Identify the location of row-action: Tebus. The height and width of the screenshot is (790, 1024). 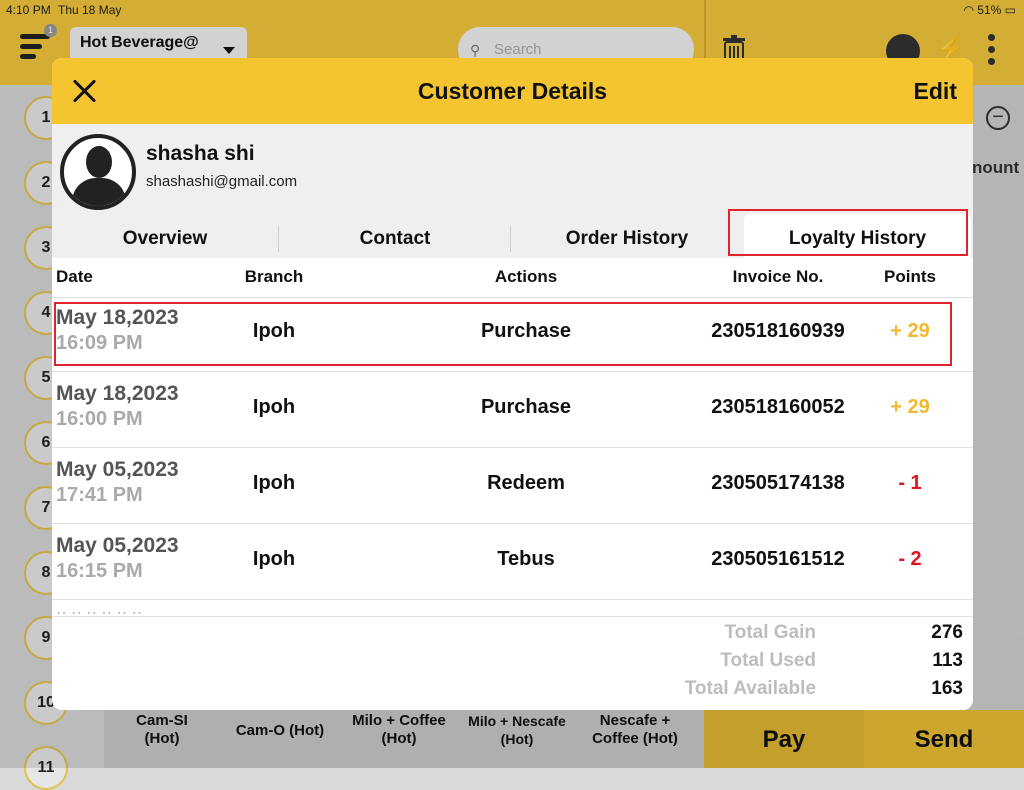
(526, 559).